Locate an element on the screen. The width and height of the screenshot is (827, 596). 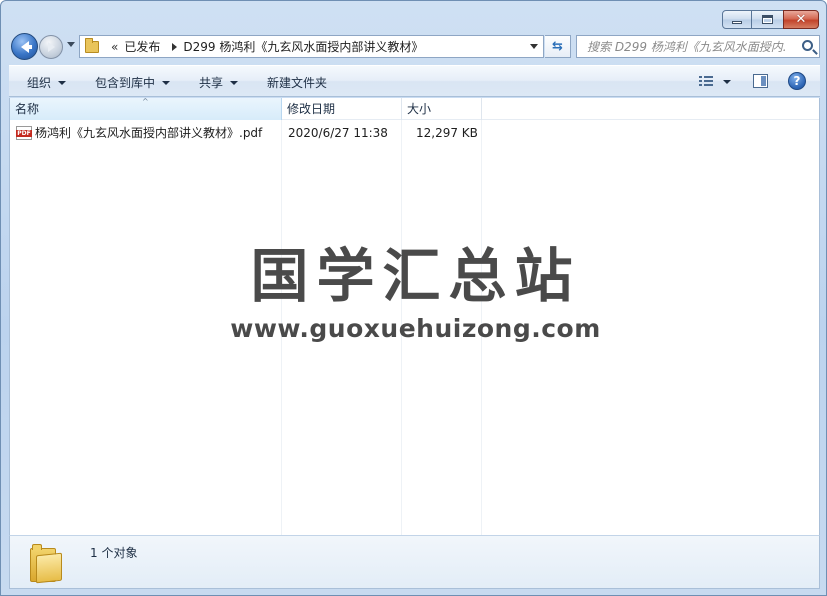
new-folder-button: 新建文件夹 is located at coordinates (297, 82).